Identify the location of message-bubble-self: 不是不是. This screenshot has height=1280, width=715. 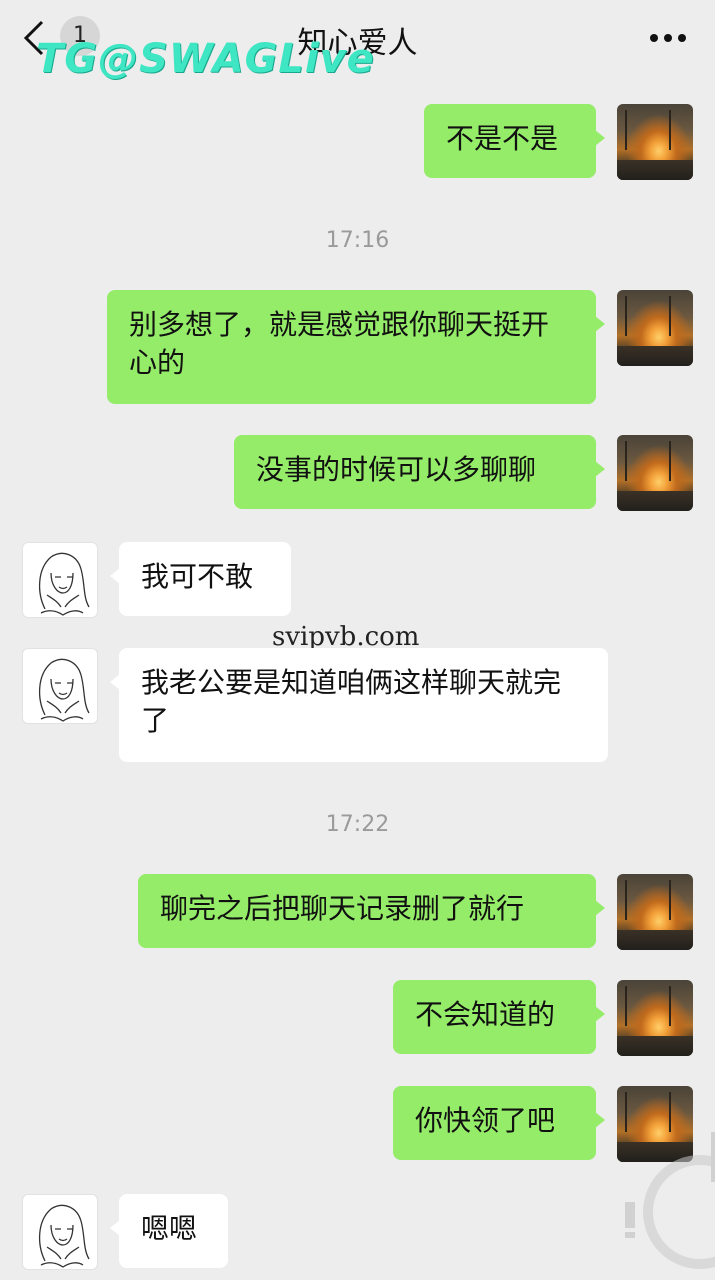
(514, 141).